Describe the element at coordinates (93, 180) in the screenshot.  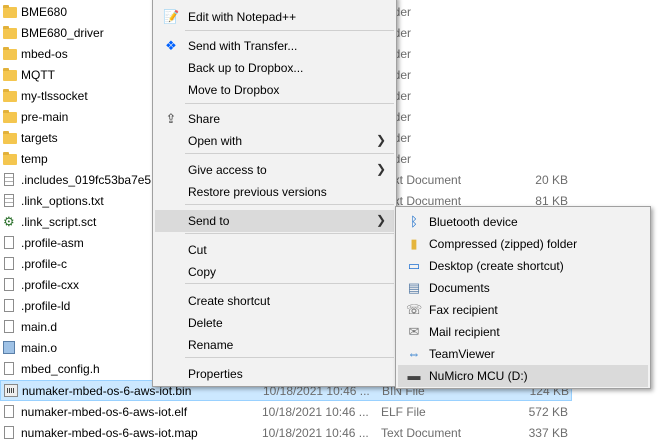
I see `file-name: .includes_019fc53ba7e514` at that location.